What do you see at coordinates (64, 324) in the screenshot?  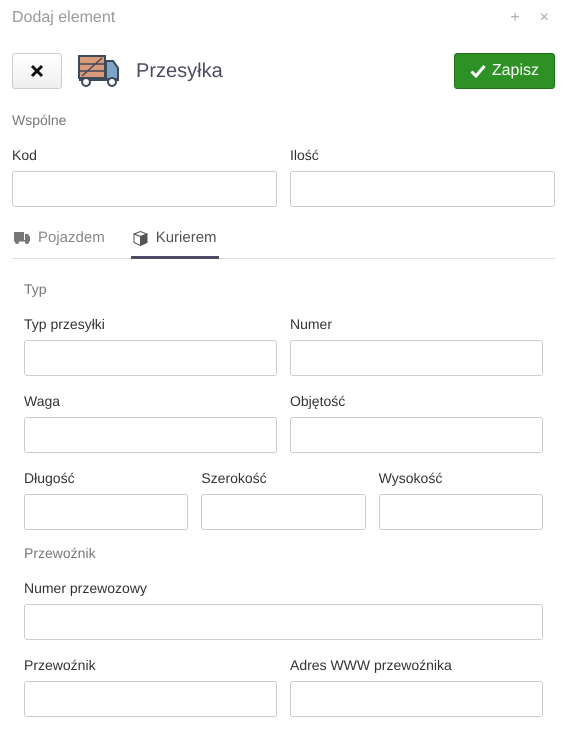 I see `field-label: Typ przesyłki` at bounding box center [64, 324].